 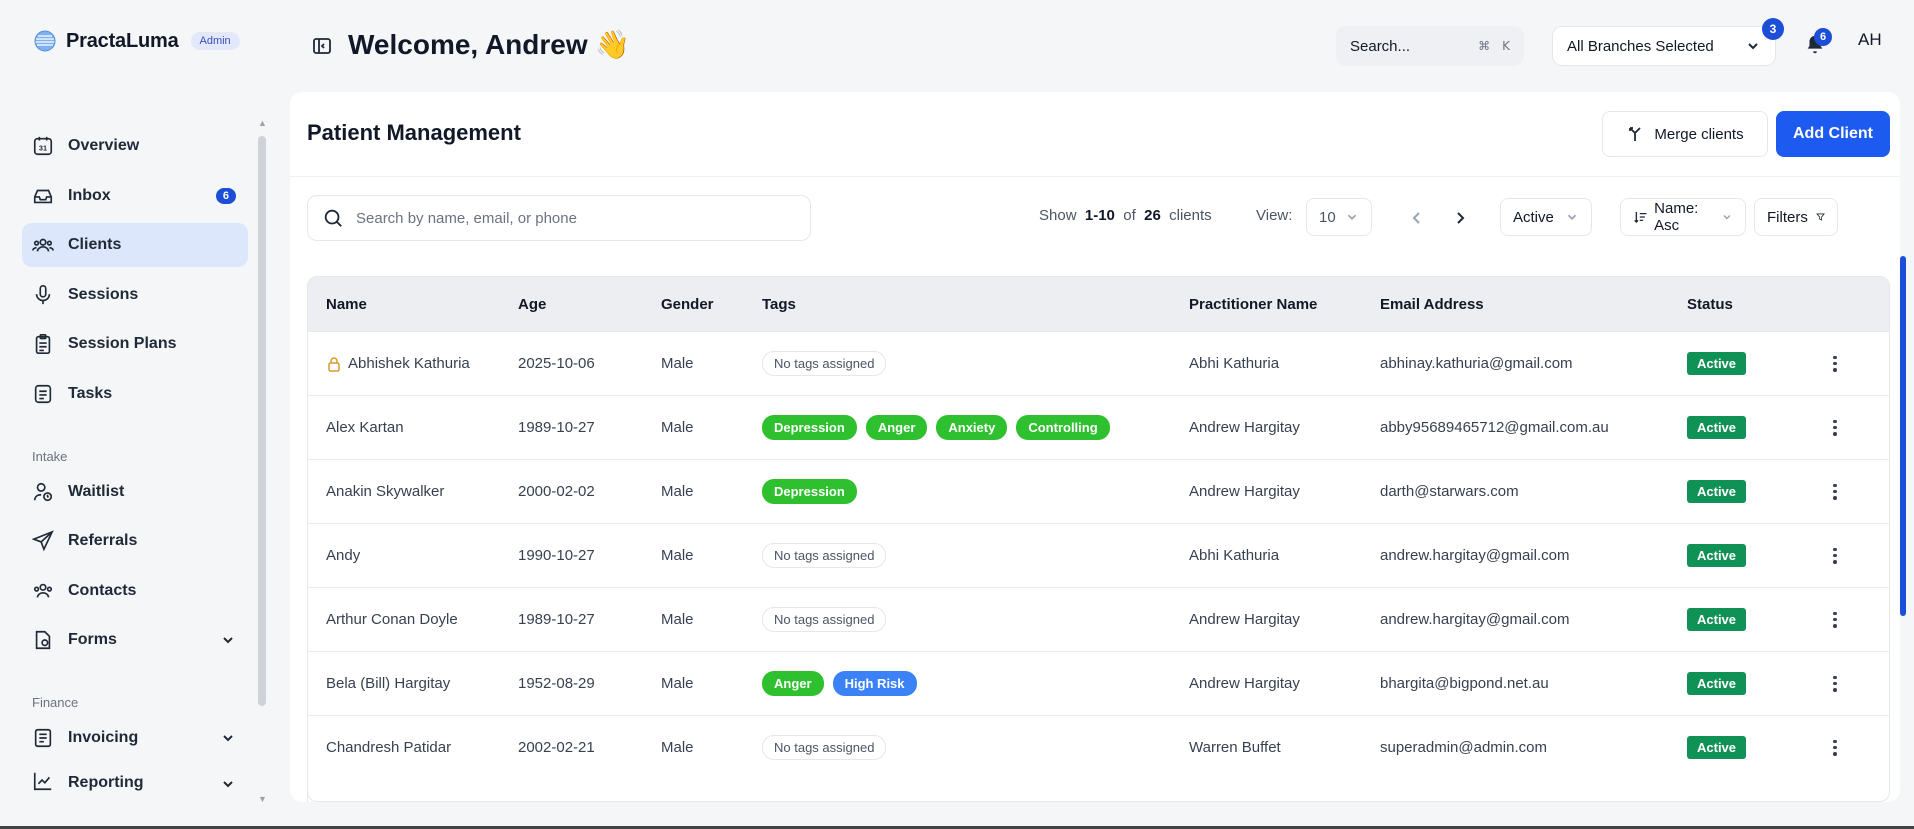 What do you see at coordinates (1460, 218) in the screenshot?
I see `next-page-icon` at bounding box center [1460, 218].